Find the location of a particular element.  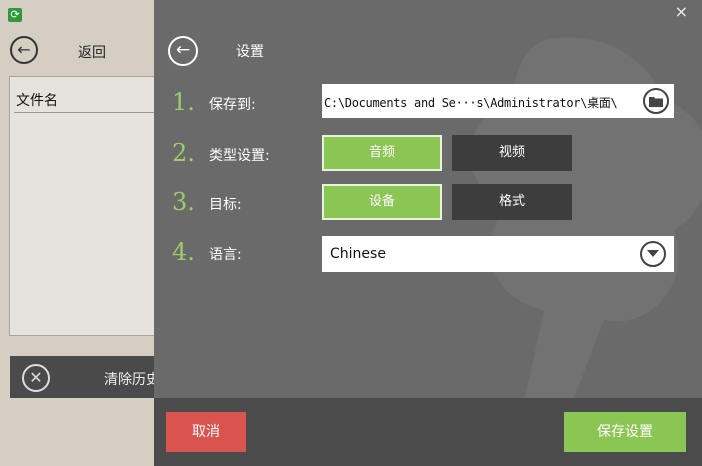

close-circle-icon: ✕ is located at coordinates (36, 378).